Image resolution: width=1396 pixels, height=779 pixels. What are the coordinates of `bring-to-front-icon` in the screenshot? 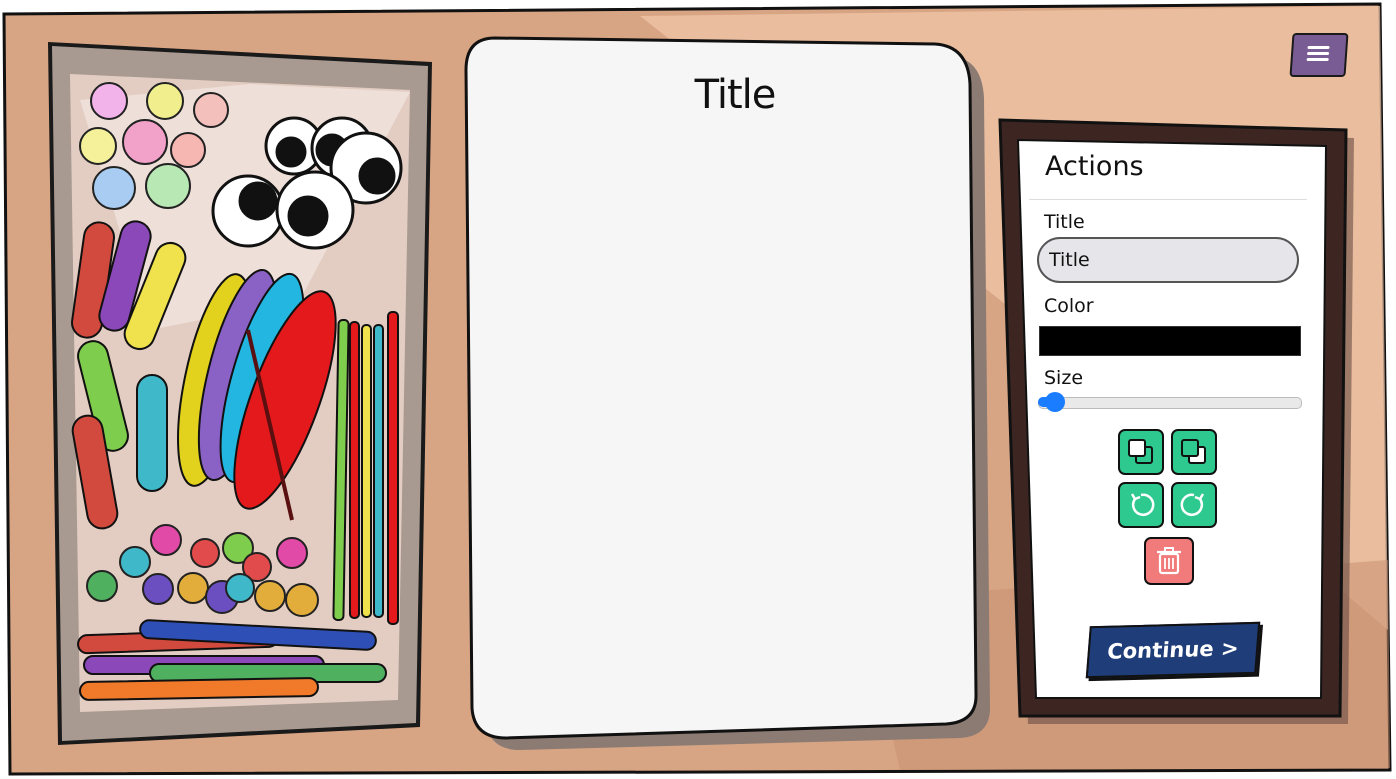 It's located at (1140, 451).